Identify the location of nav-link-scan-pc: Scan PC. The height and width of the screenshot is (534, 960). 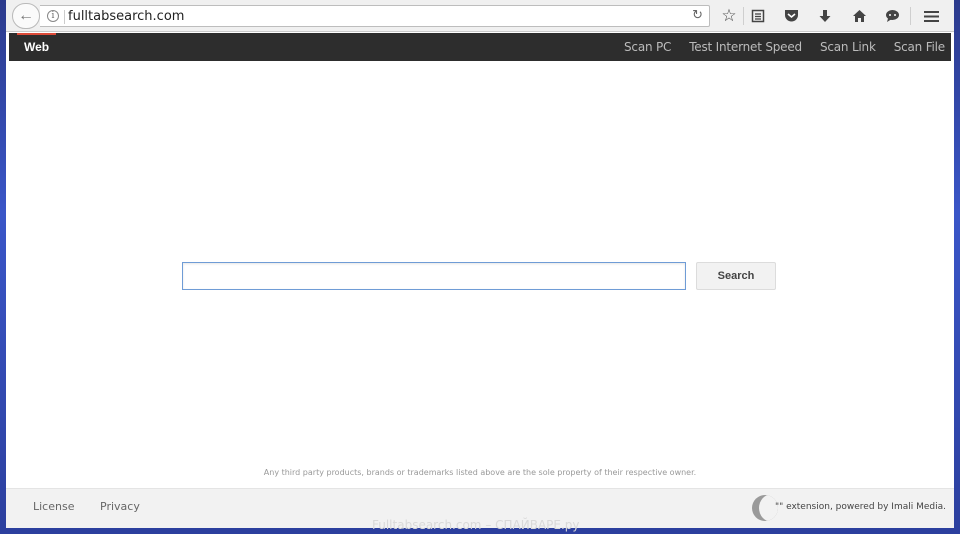
(647, 47).